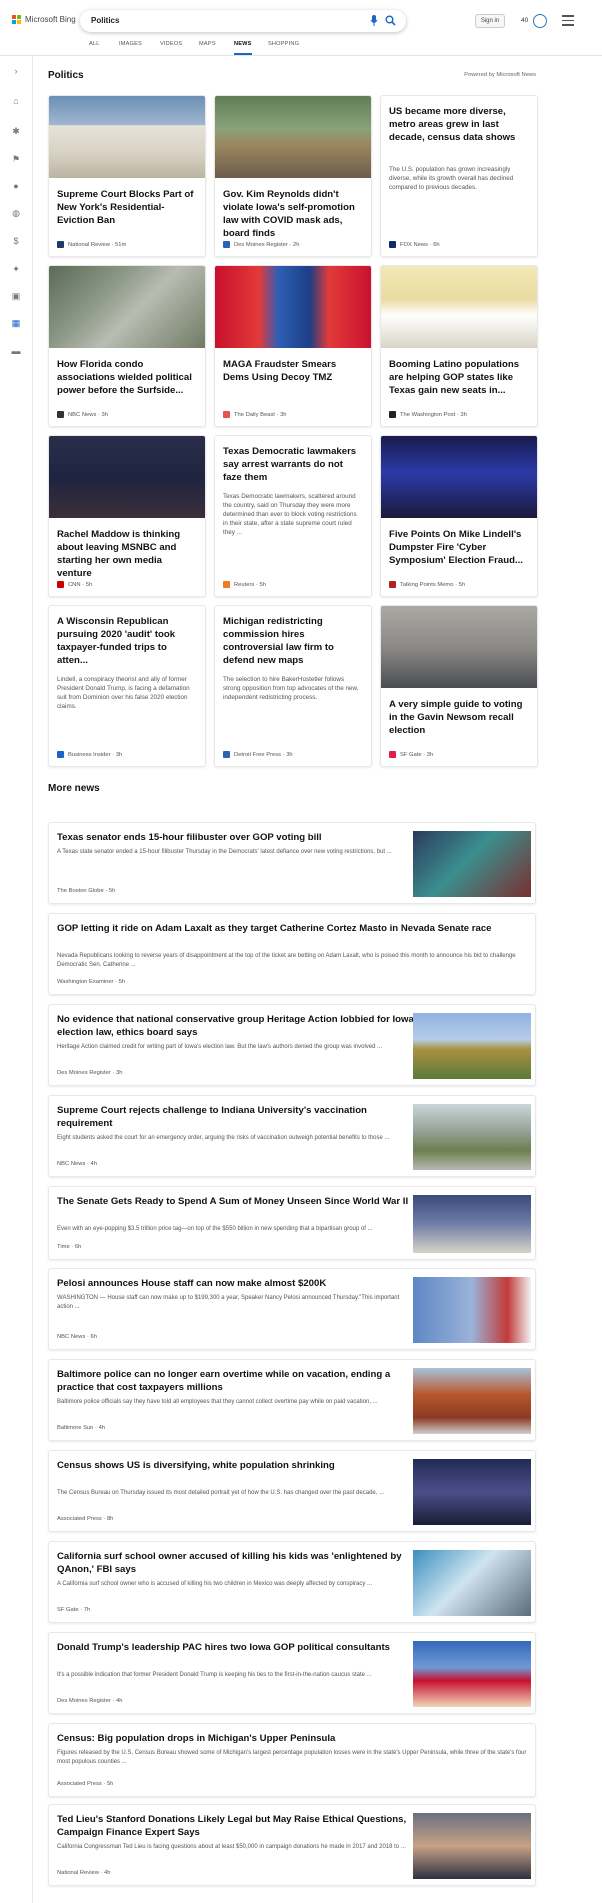 This screenshot has height=1903, width=602. I want to click on location-icon: ●, so click(16, 186).